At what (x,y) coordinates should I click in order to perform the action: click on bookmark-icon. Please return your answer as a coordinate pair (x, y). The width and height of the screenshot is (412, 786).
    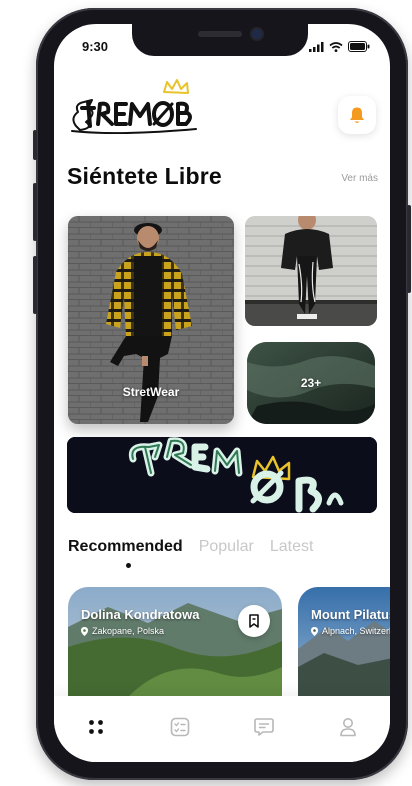
    Looking at the image, I should click on (254, 621).